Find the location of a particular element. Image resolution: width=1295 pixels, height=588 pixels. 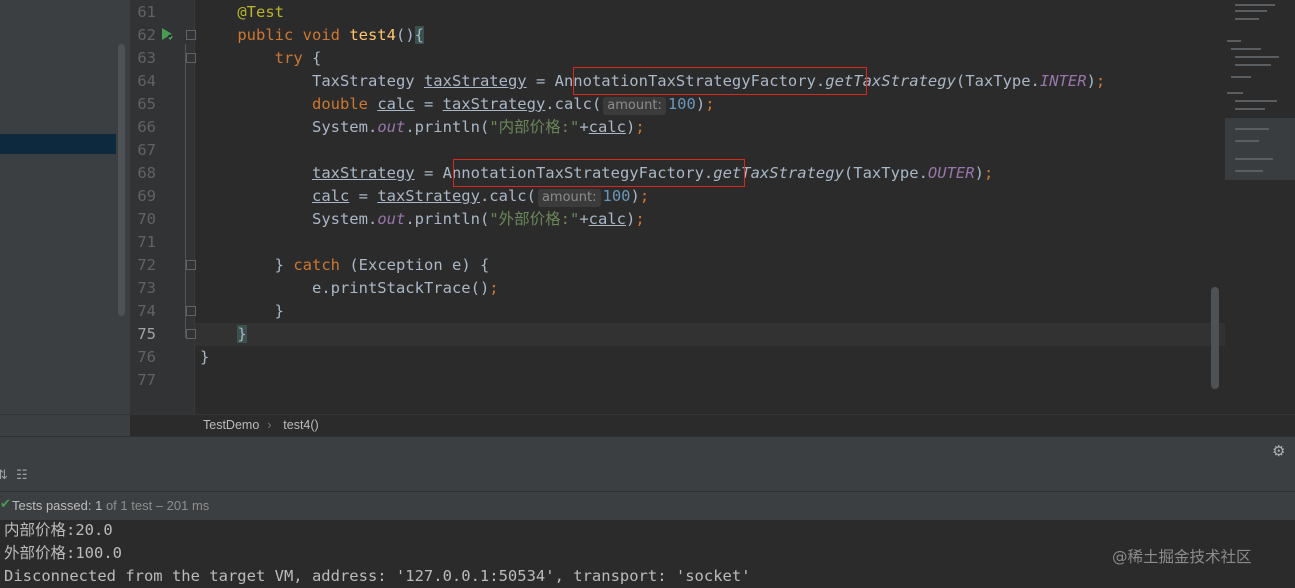

line-number: 71 is located at coordinates (143, 242).